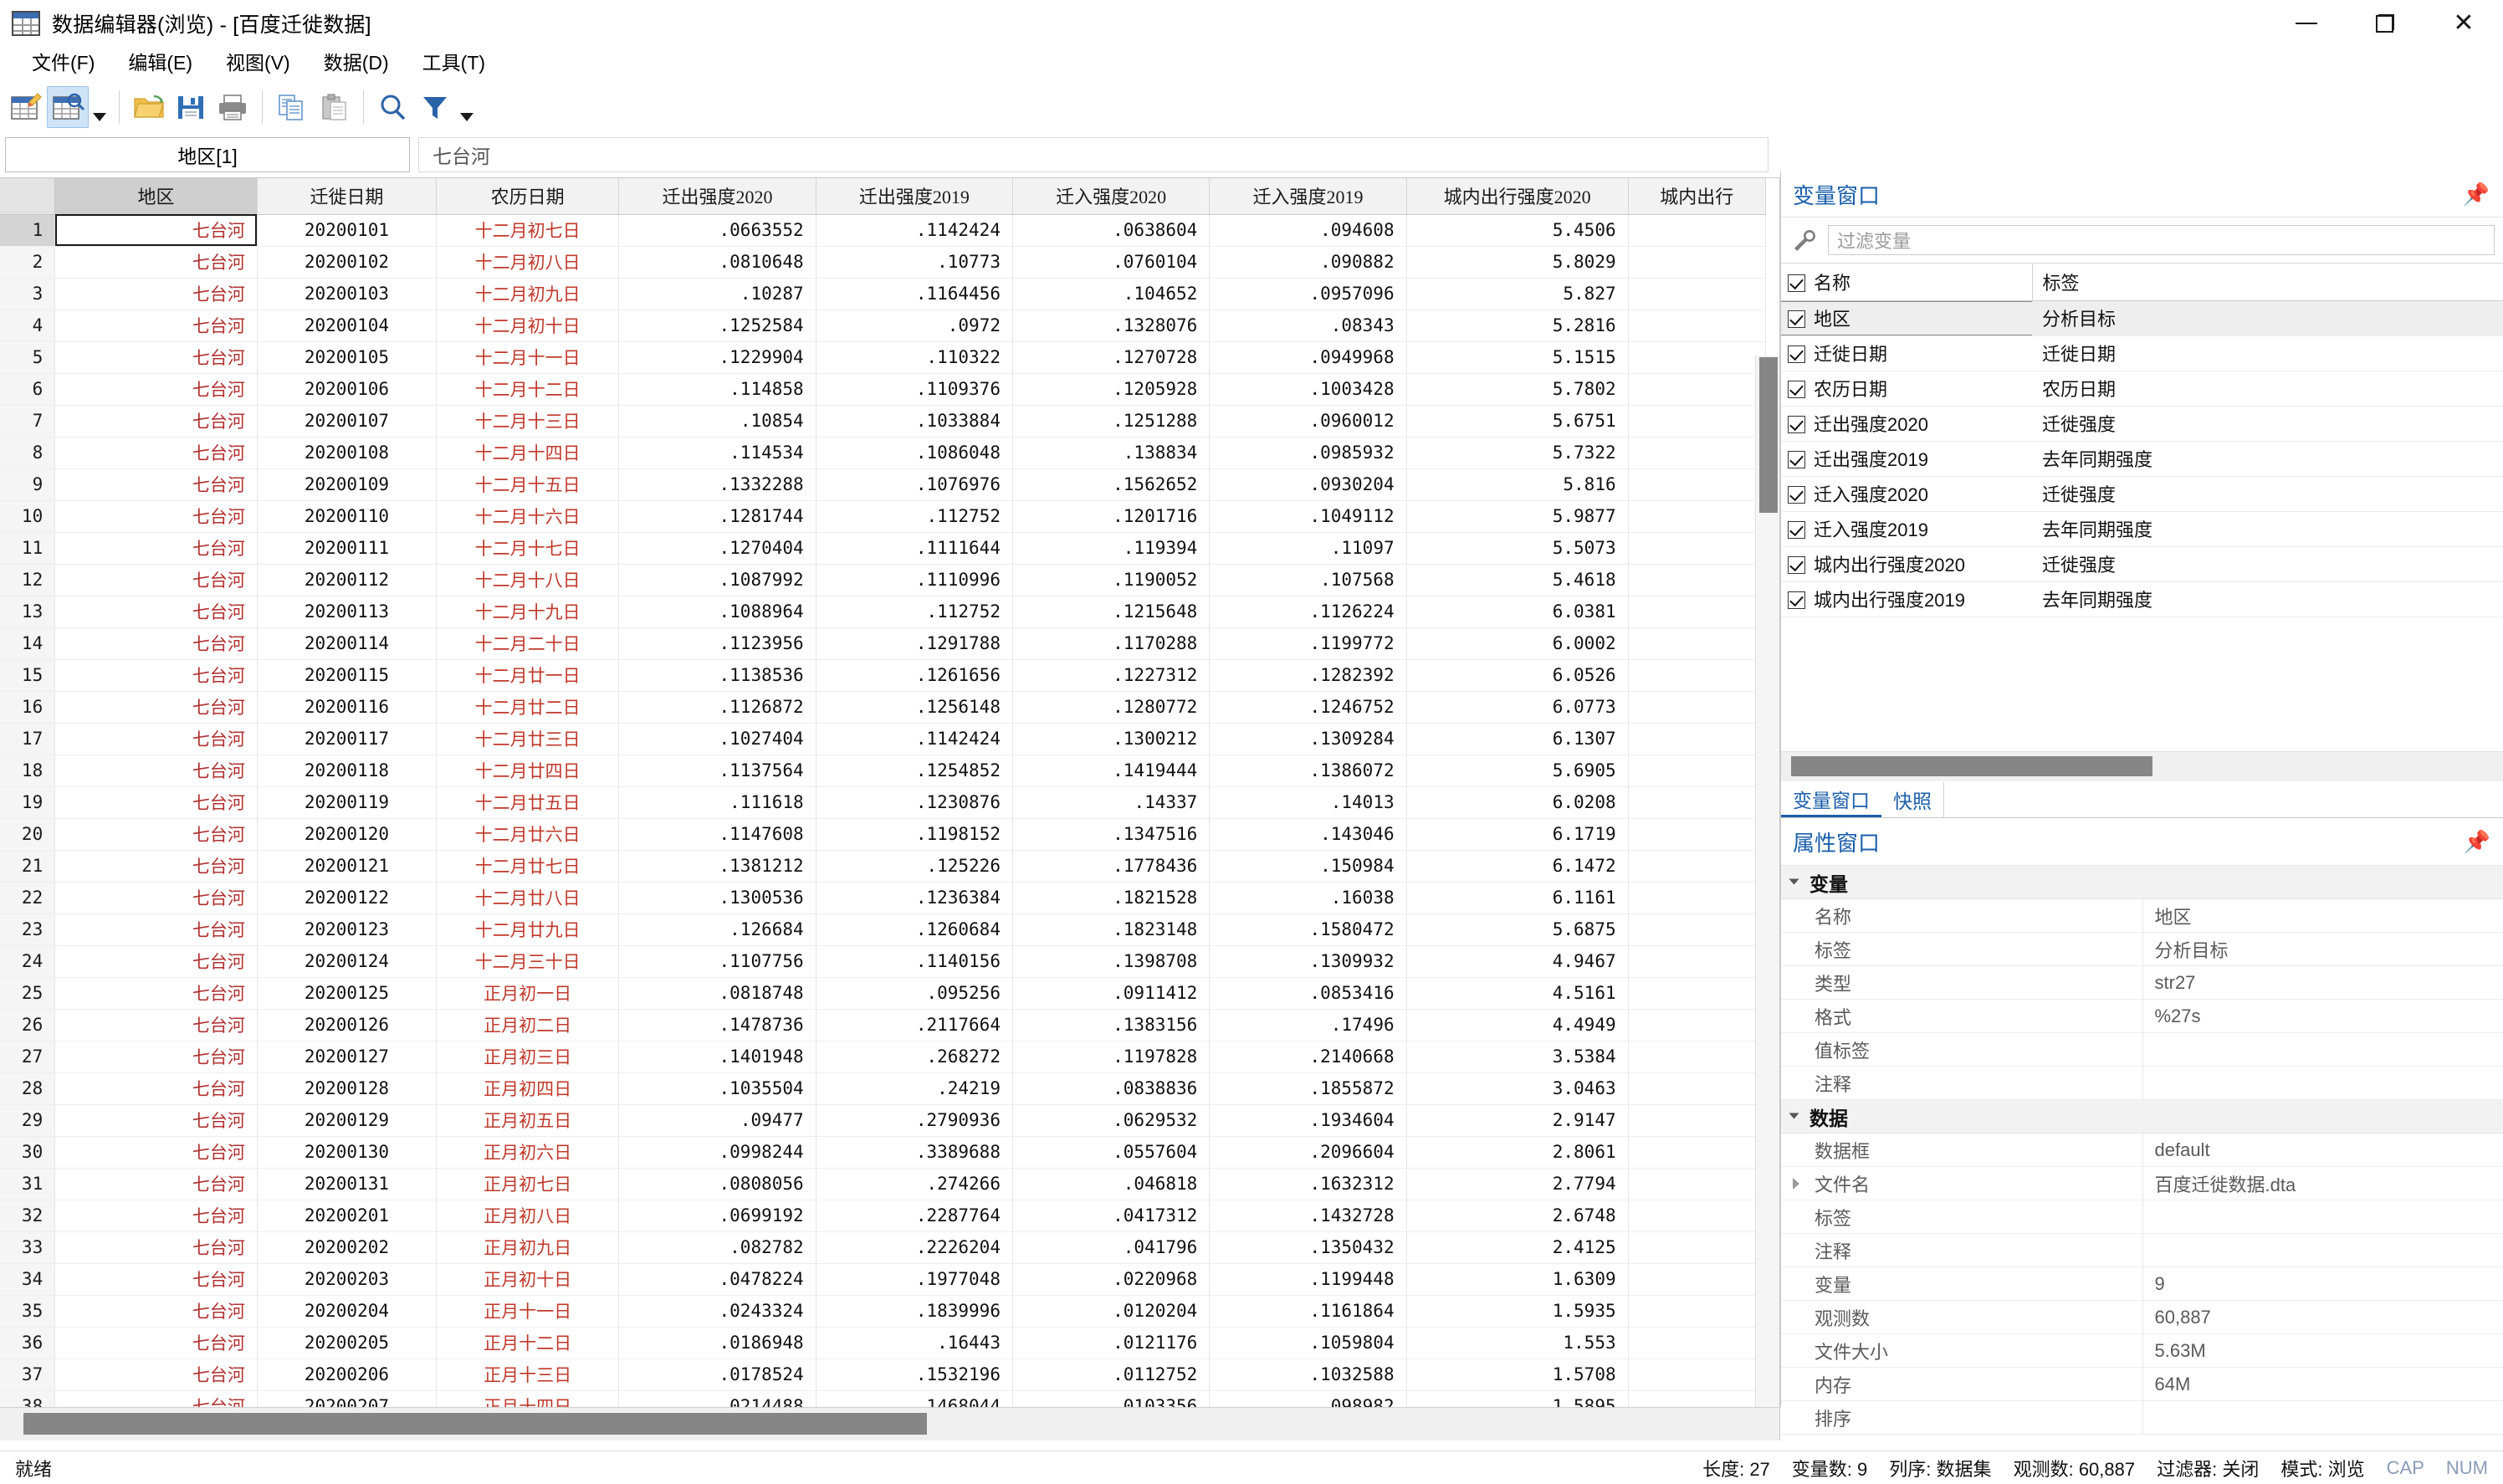  I want to click on cell-lunar-date: 正月初四日, so click(528, 1088).